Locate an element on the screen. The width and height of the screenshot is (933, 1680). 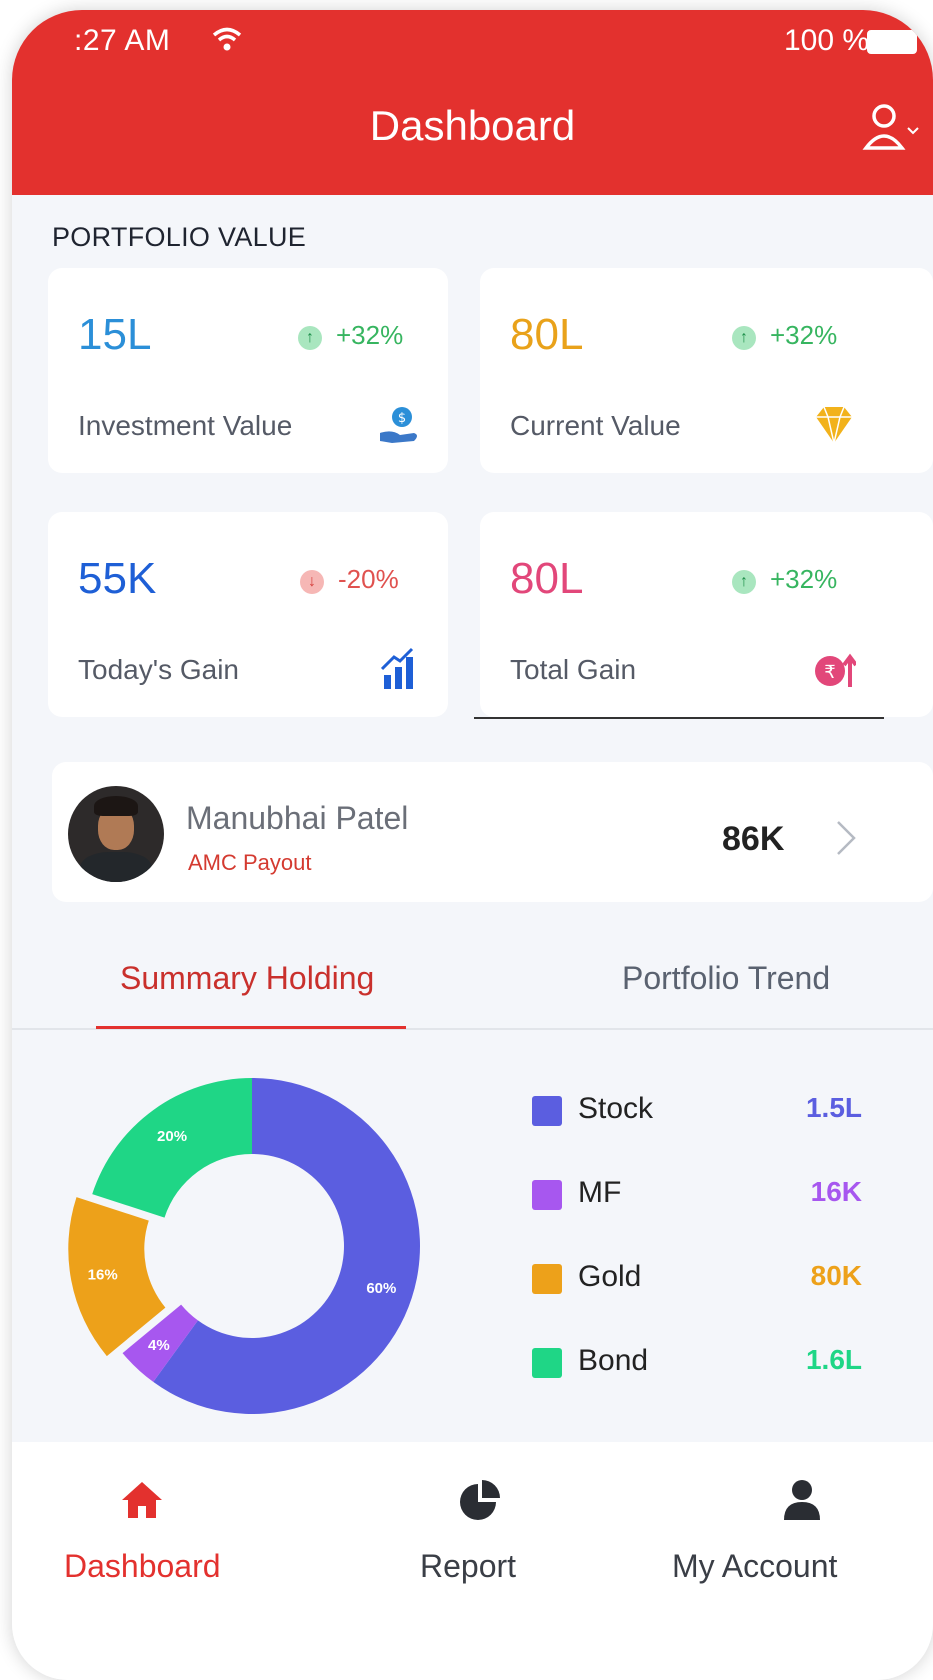
bar-chart-up-icon is located at coordinates (397, 668).